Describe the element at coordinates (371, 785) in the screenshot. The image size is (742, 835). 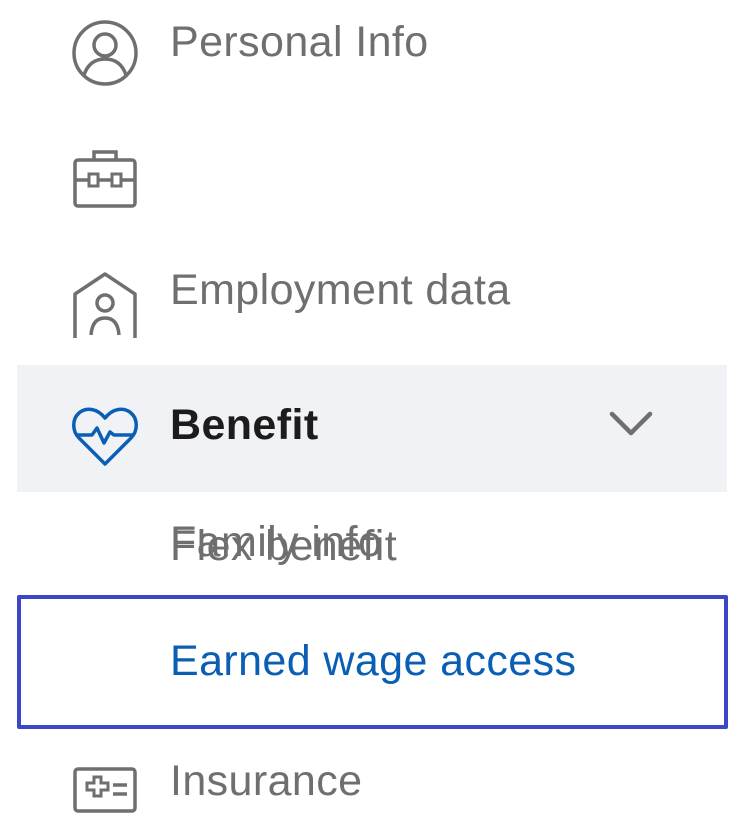
I see `nav-item-insurance: Insurance` at that location.